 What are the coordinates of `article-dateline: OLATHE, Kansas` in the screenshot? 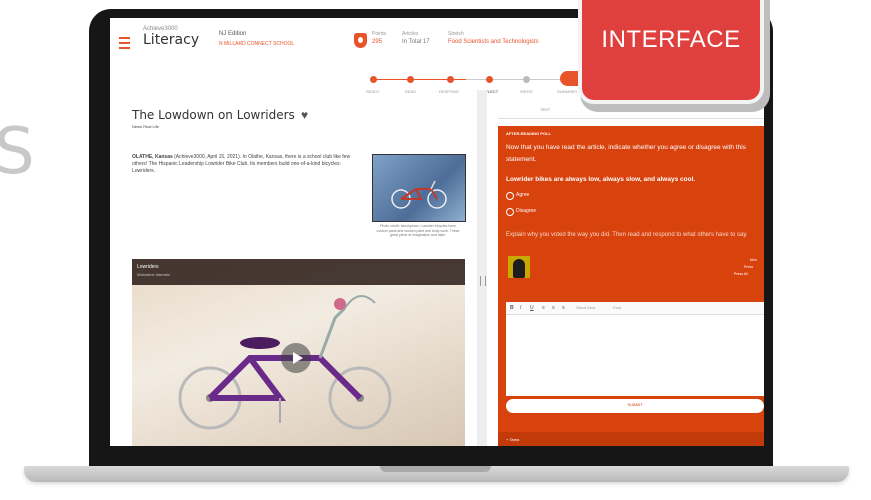 It's located at (152, 157).